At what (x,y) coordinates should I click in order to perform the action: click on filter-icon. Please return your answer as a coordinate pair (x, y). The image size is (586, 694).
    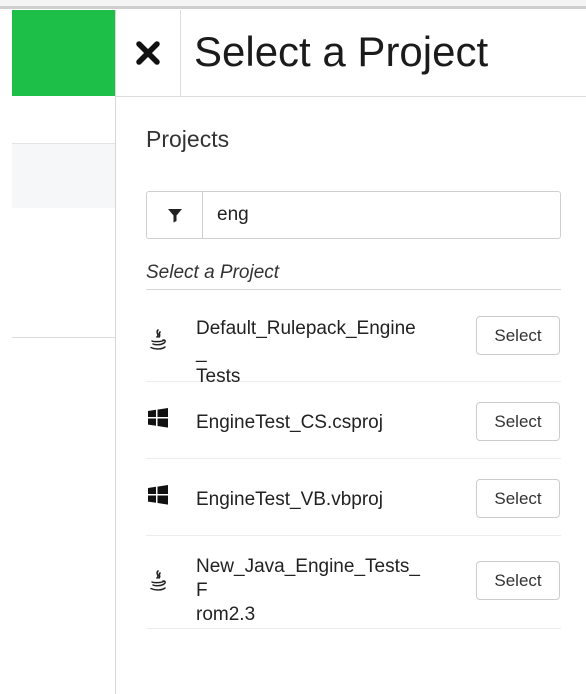
    Looking at the image, I should click on (174, 216).